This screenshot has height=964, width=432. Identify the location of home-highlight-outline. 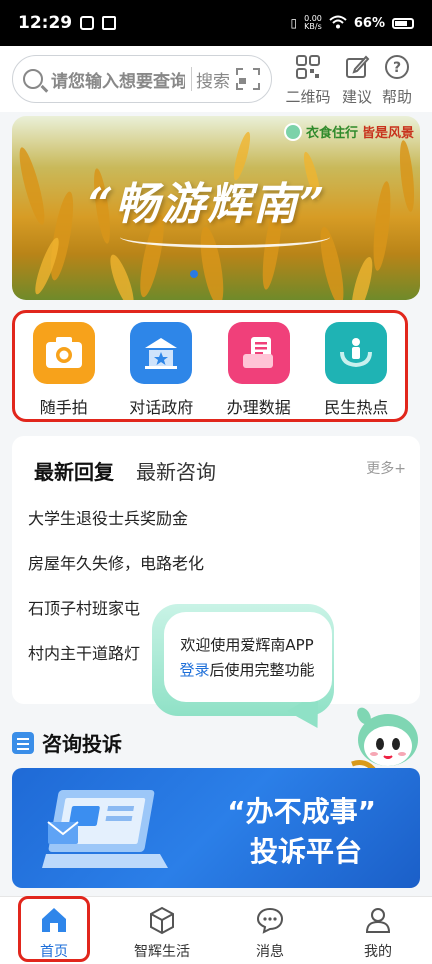
(54, 929).